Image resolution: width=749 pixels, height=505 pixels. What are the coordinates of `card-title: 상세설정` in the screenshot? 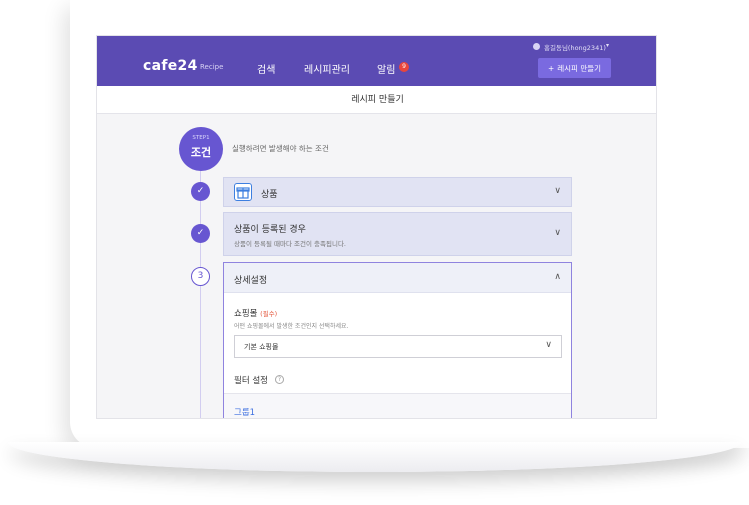 It's located at (251, 281).